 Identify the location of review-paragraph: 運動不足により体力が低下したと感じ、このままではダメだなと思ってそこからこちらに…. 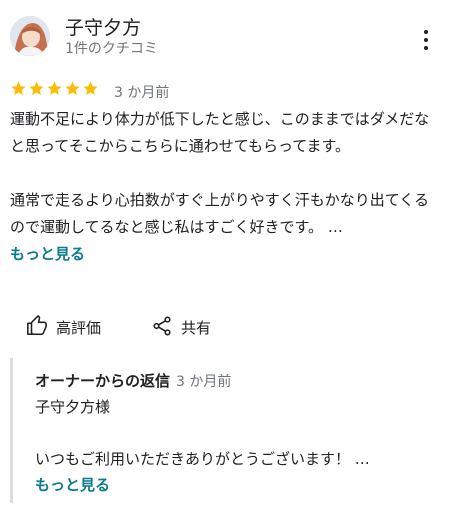
(220, 132).